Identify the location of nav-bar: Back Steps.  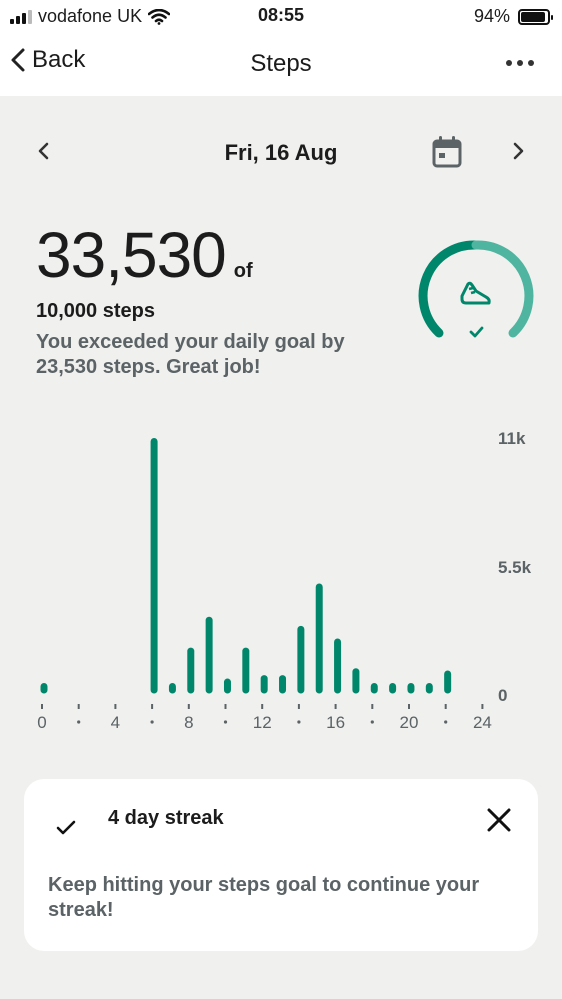
(281, 64).